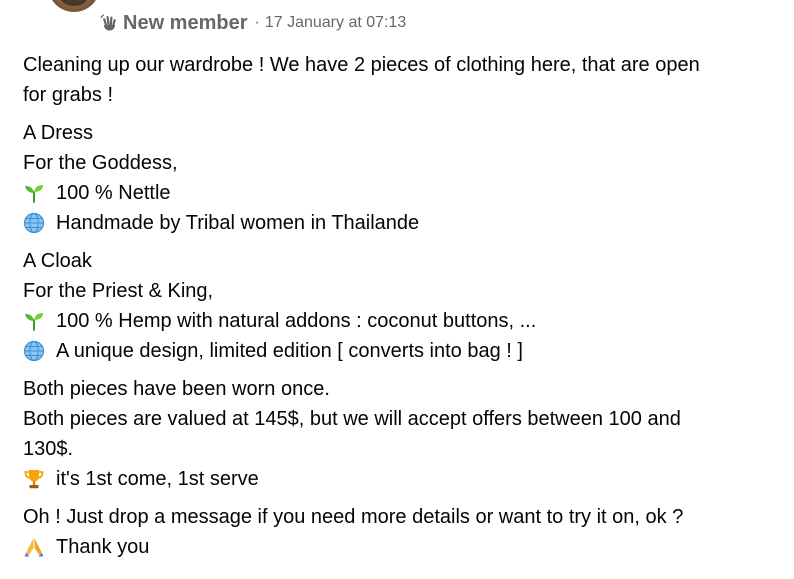 This screenshot has width=794, height=579. What do you see at coordinates (404, 389) in the screenshot?
I see `post-line: Both pieces have been worn once.` at bounding box center [404, 389].